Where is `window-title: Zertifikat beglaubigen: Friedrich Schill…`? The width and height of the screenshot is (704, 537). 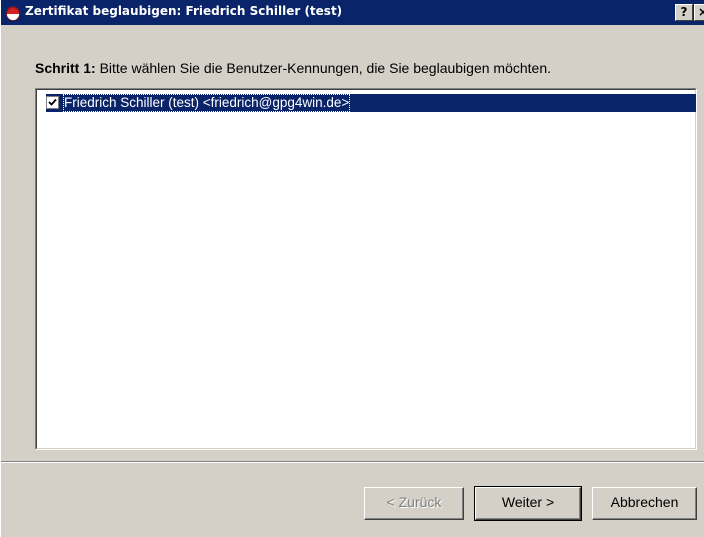 window-title: Zertifikat beglaubigen: Friedrich Schill… is located at coordinates (184, 11).